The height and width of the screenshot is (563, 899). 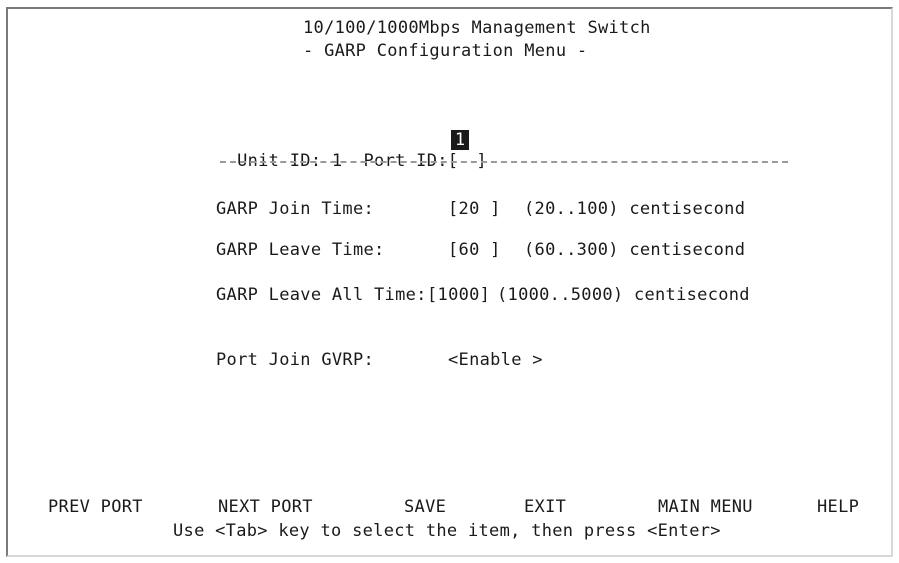 What do you see at coordinates (265, 507) in the screenshot?
I see `next-port-button: NEXT PORT` at bounding box center [265, 507].